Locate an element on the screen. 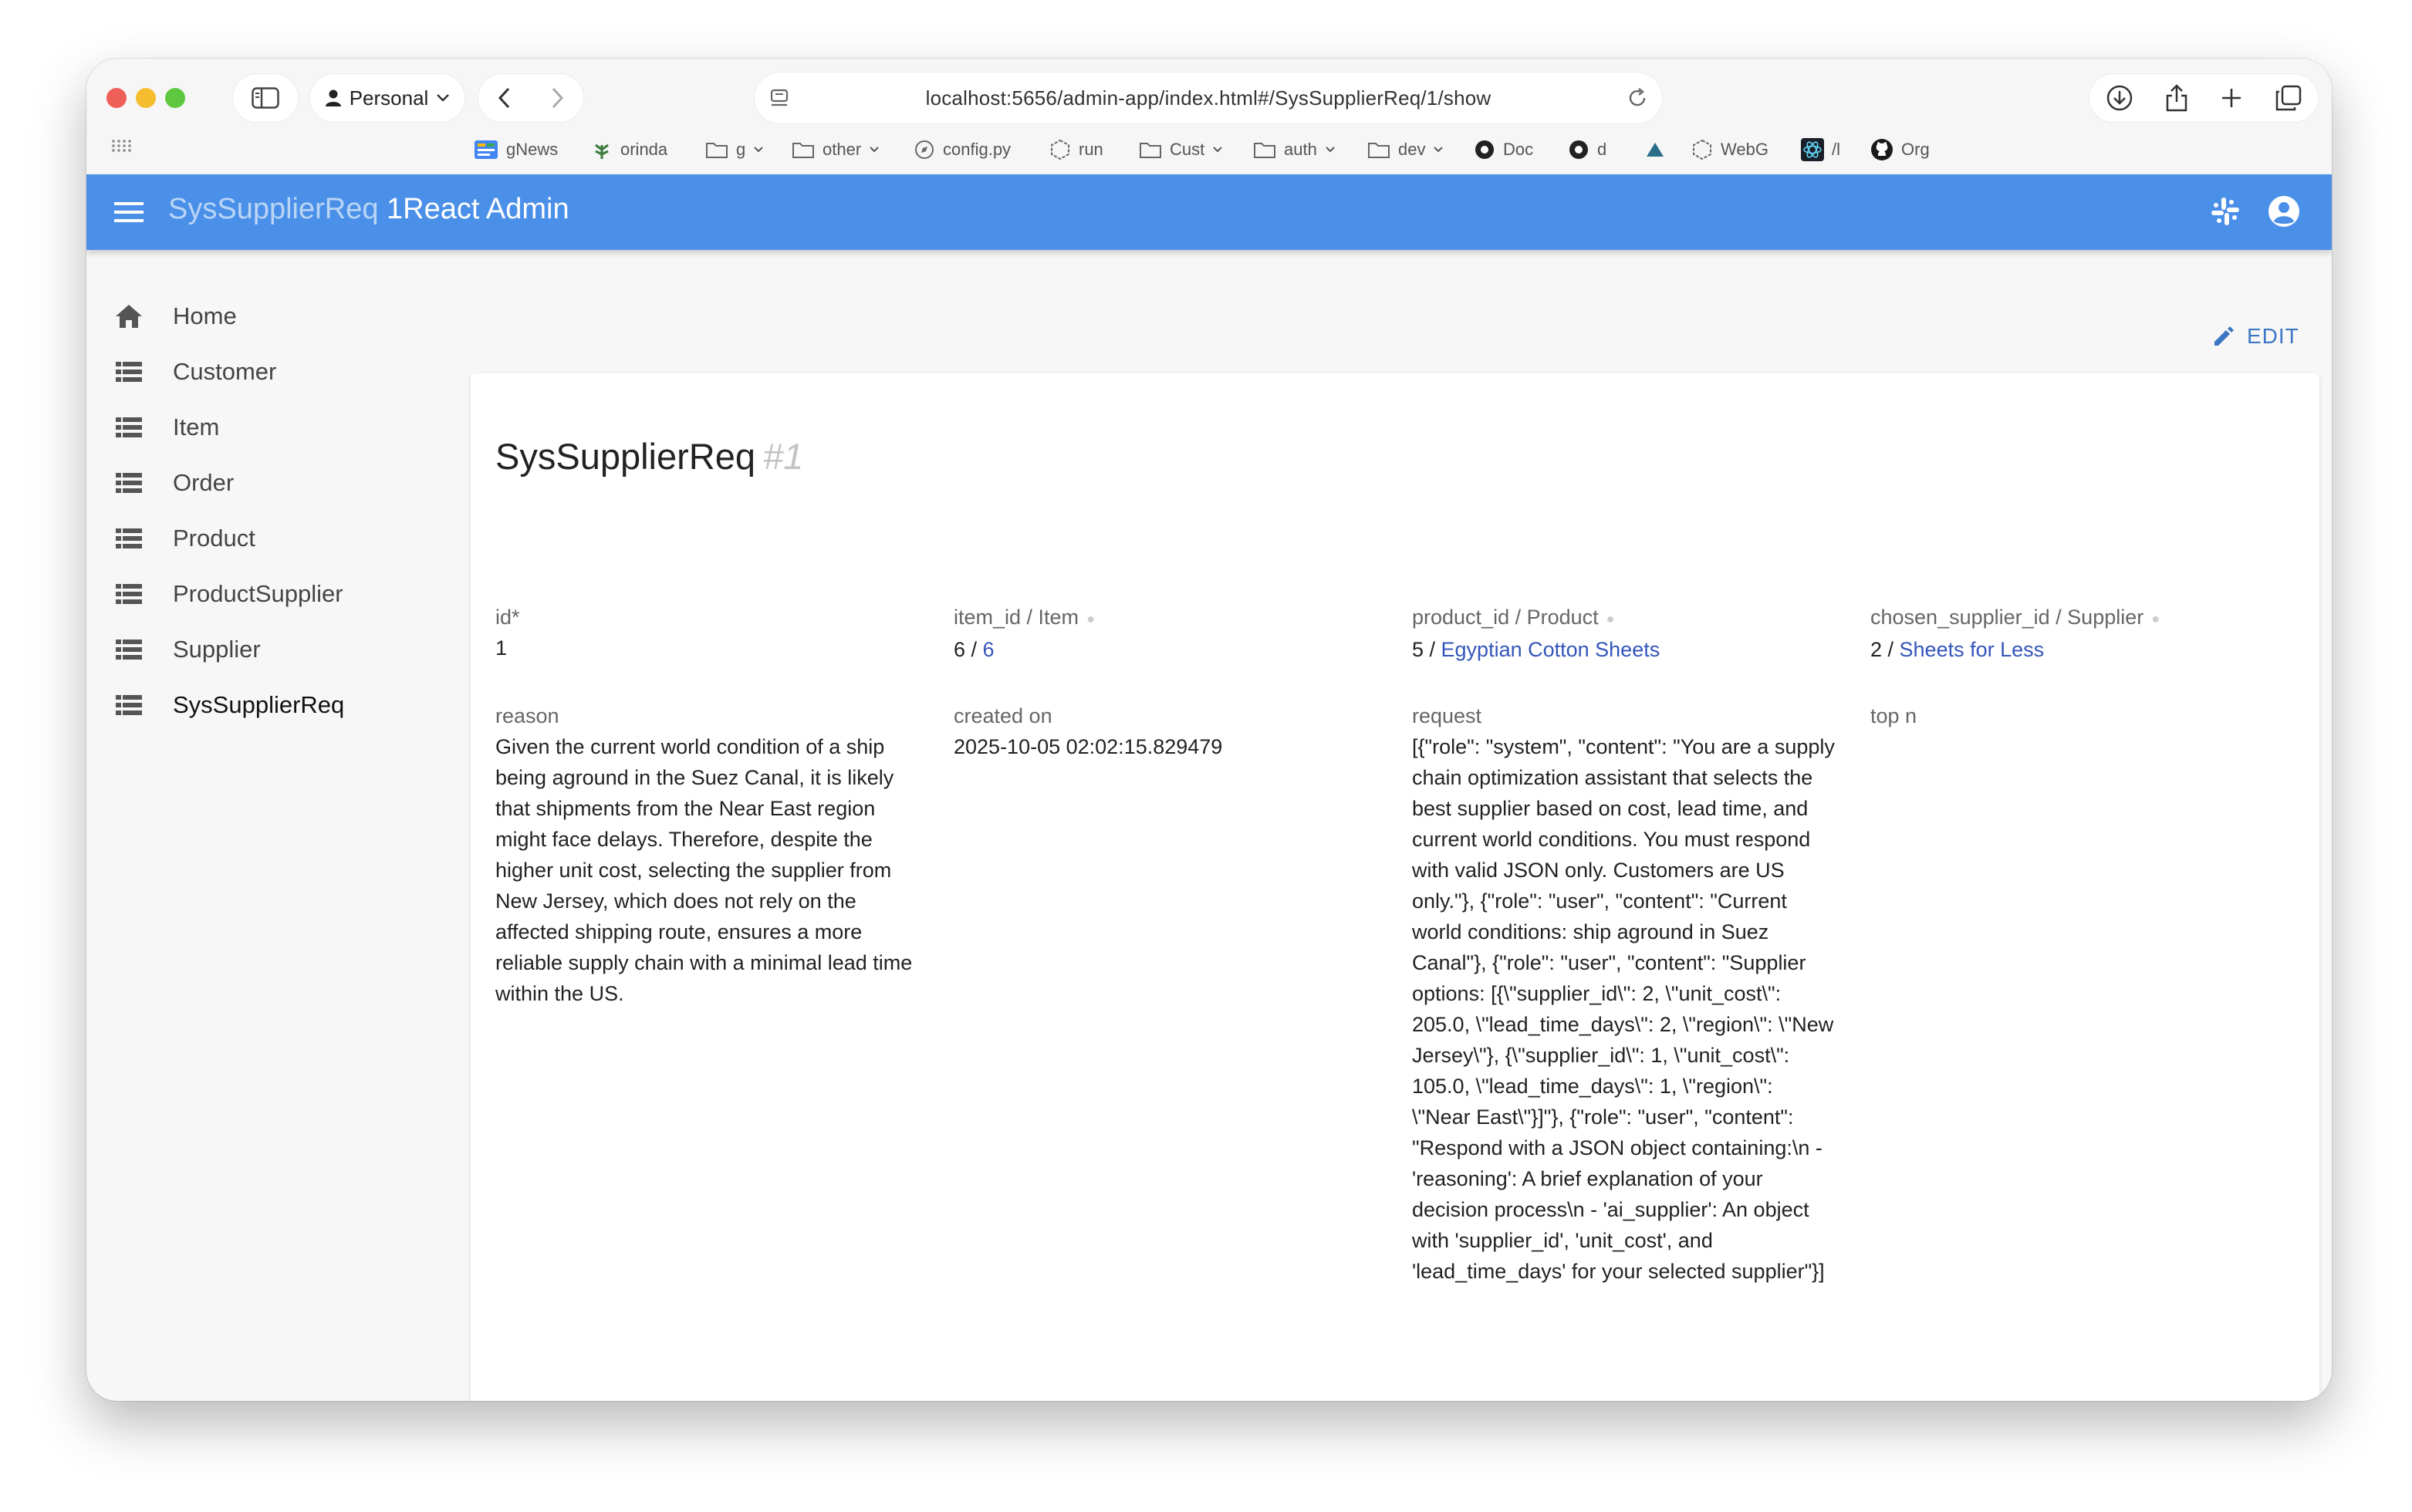  sidebar-item-syssupplierreq: SysSupplierReq is located at coordinates (275, 705).